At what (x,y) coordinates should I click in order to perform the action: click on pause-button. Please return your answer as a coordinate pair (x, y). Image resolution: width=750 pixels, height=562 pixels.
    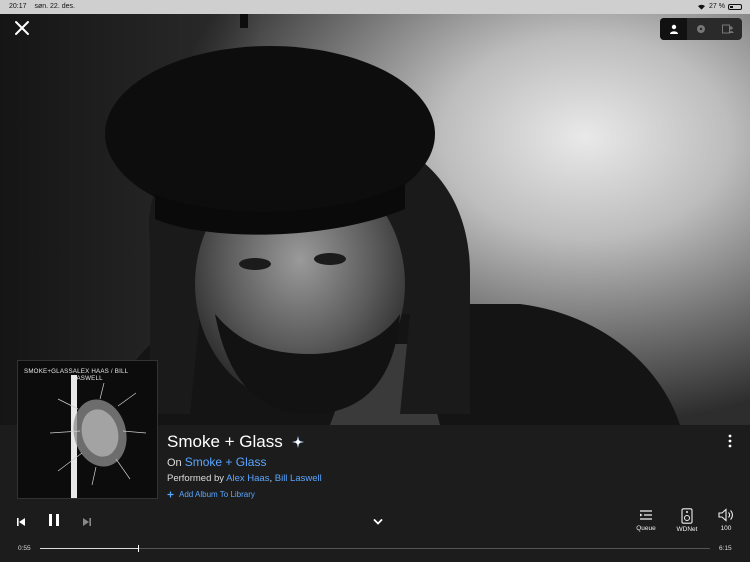
    Looking at the image, I should click on (54, 522).